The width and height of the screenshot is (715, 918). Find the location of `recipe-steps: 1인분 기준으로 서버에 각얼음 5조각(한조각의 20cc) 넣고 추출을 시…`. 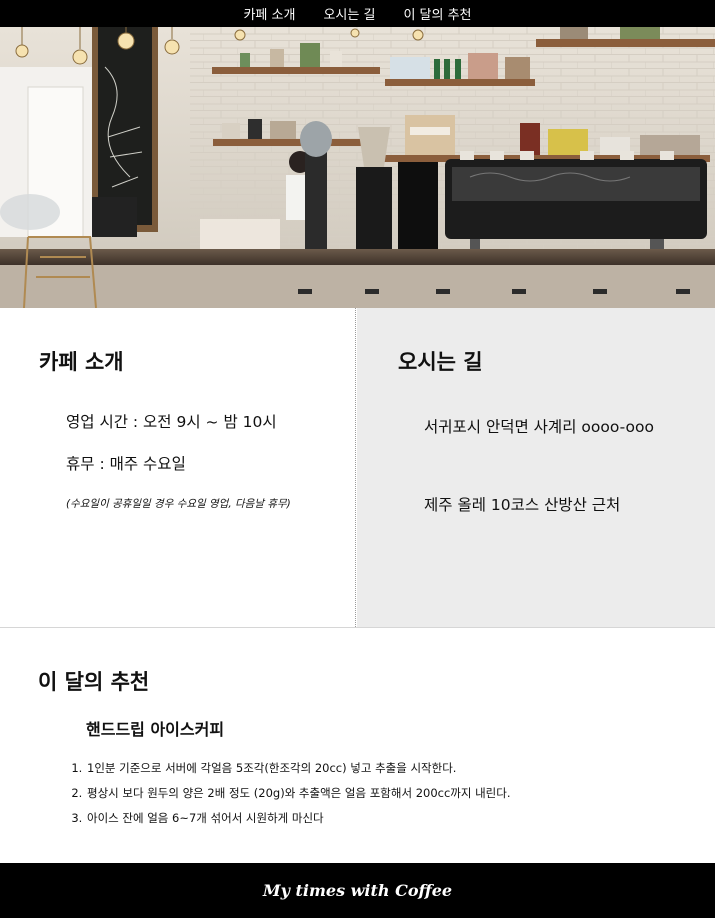

recipe-steps: 1인분 기준으로 서버에 각얼음 5조각(한조각의 20cc) 넣고 추출을 시… is located at coordinates (290, 793).